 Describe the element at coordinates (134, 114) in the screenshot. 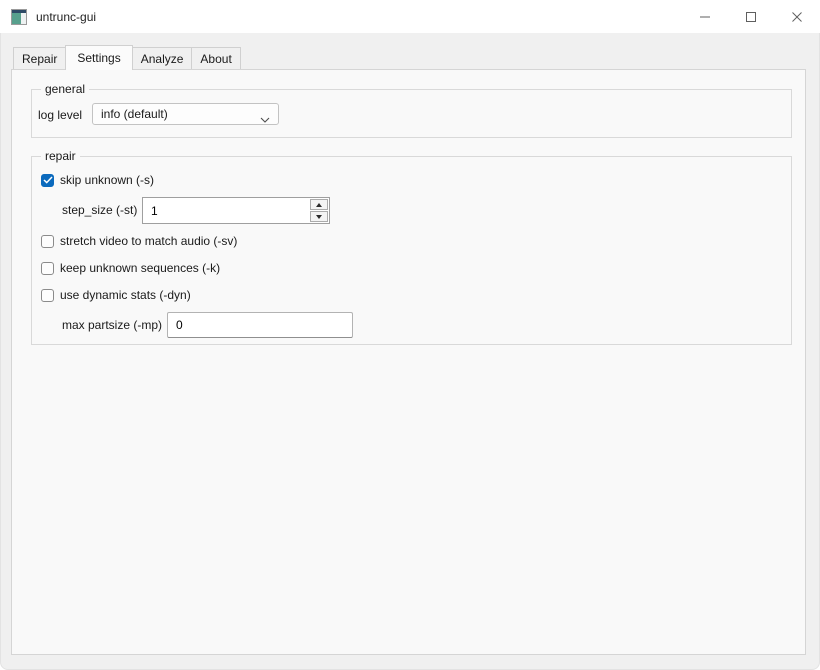

I see `log-level-value: info (default)` at that location.